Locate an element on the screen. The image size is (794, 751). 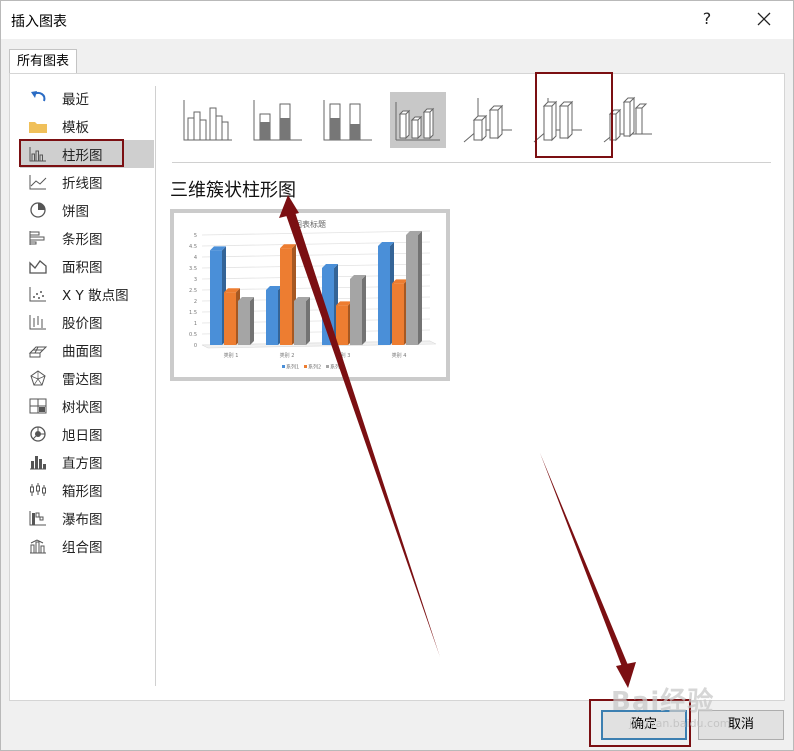
chart-subtype-gallery is located at coordinates (470, 117).